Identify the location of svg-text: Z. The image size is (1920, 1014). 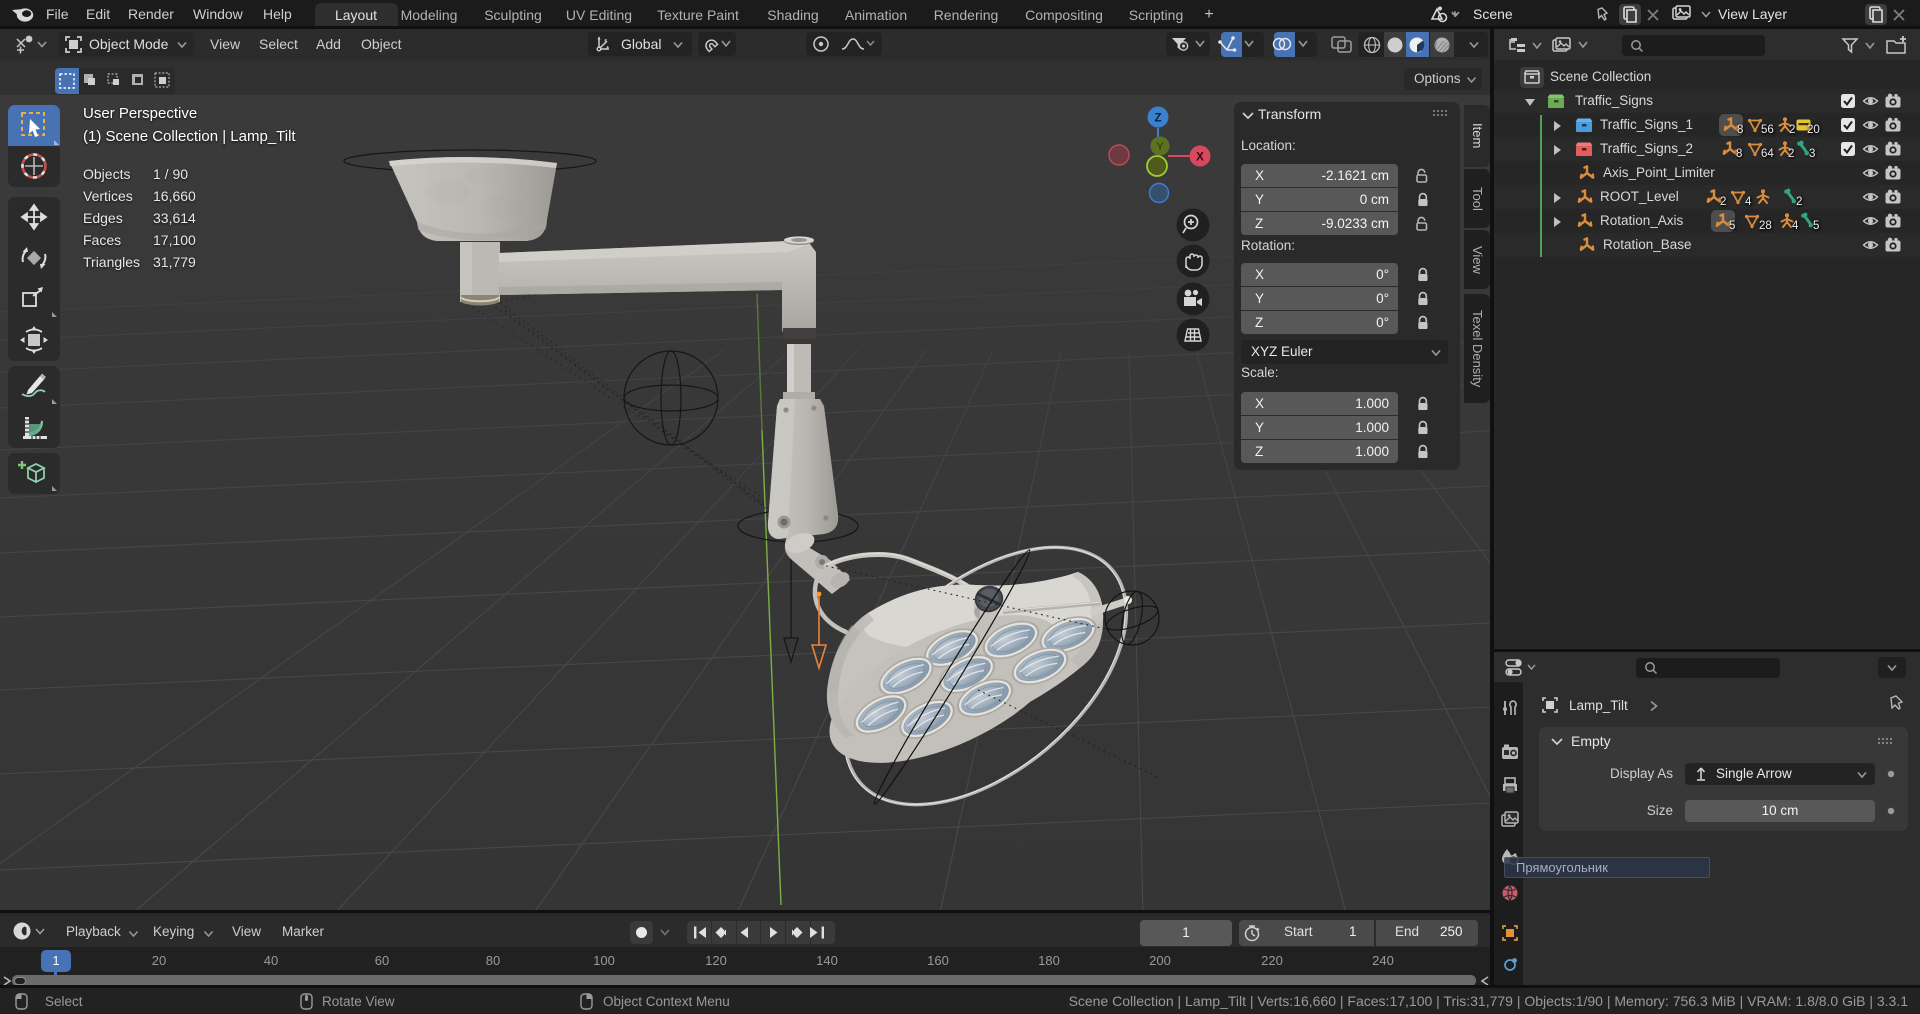
(1157, 119).